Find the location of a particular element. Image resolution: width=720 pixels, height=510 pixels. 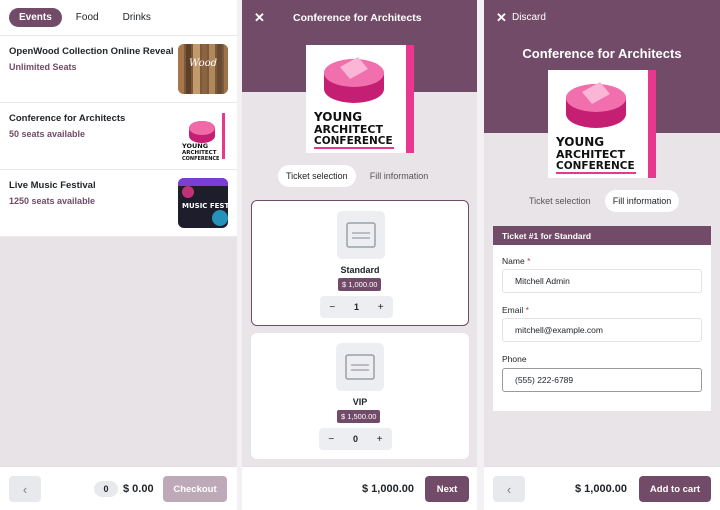

checkout-button: Checkout is located at coordinates (195, 489).